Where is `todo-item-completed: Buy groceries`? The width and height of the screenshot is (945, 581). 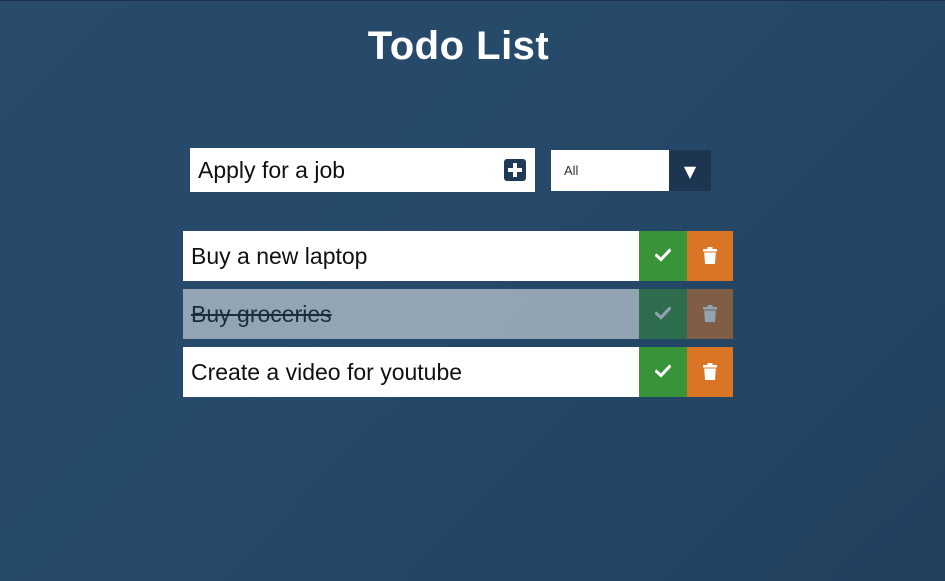
todo-item-completed: Buy groceries is located at coordinates (458, 314).